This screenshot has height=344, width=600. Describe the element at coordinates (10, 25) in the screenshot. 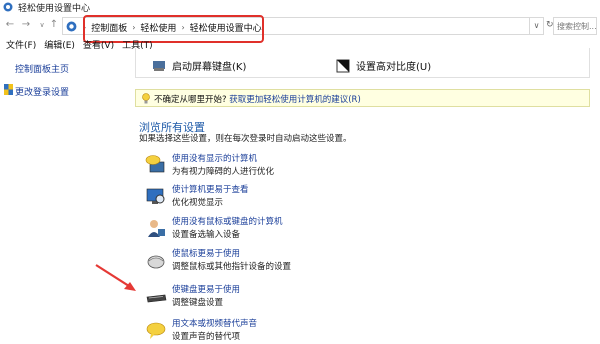

I see `back-arrow-icon: ←` at that location.